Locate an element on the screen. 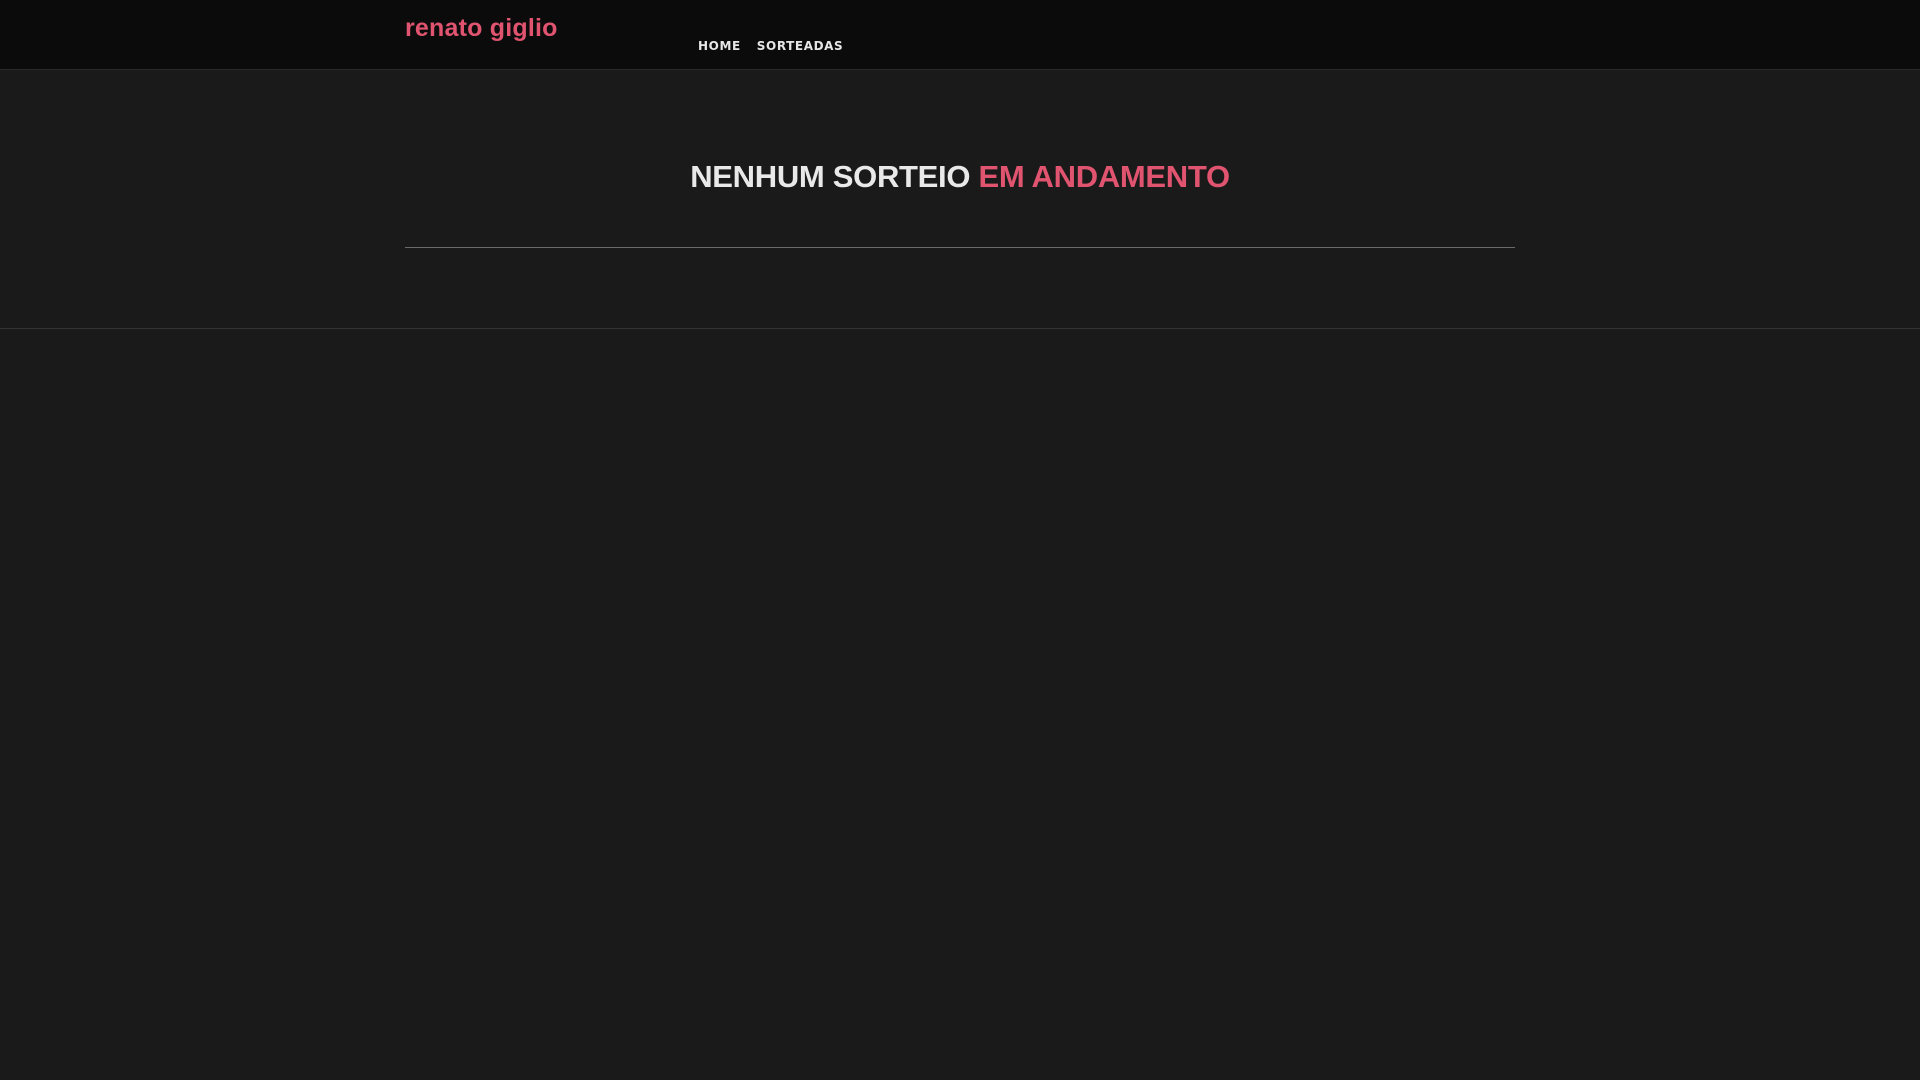 Image resolution: width=1920 pixels, height=1080 pixels. nav-link-sorteadas: SORTEADAS is located at coordinates (800, 46).